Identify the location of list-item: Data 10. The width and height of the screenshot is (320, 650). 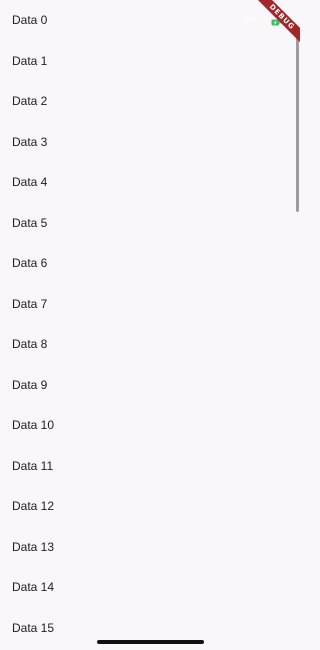
(150, 425).